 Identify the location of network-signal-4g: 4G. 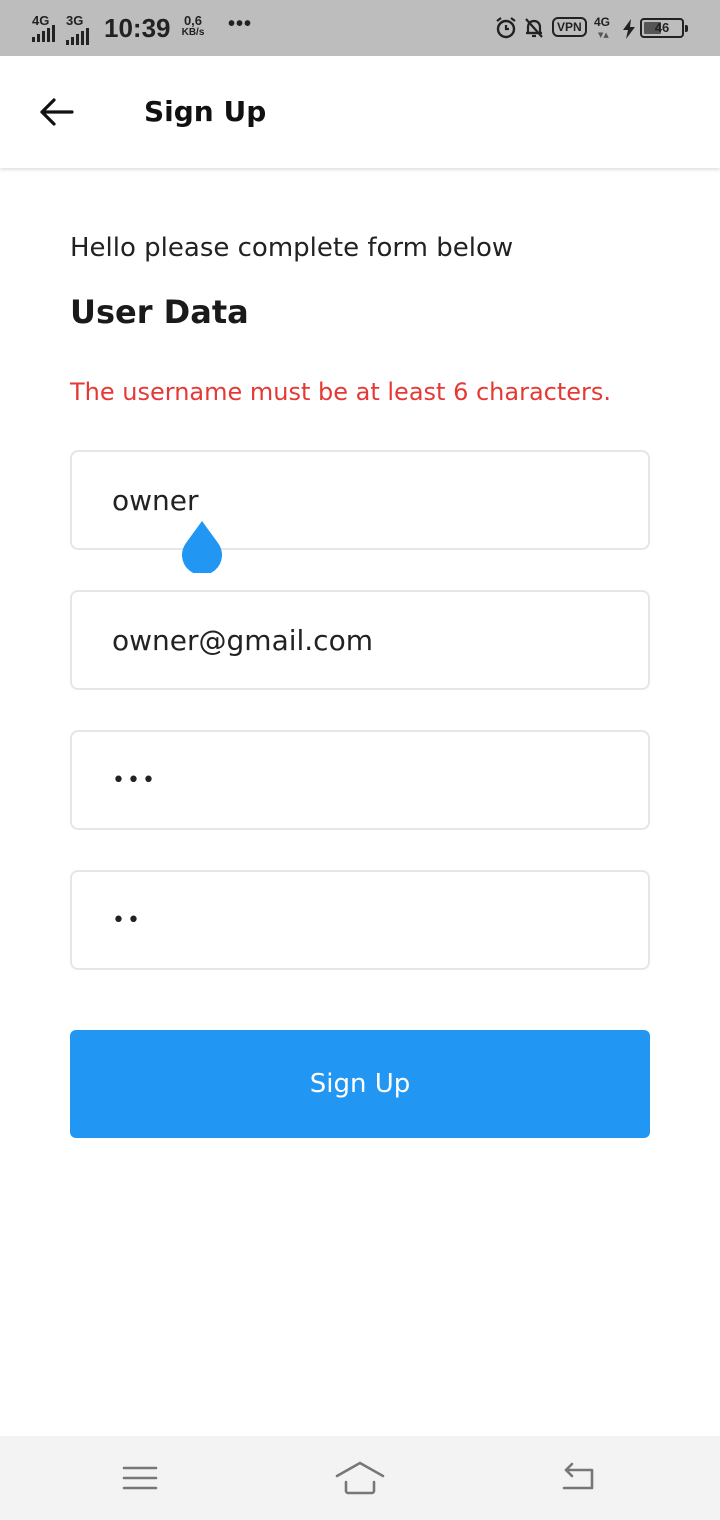
(47, 28).